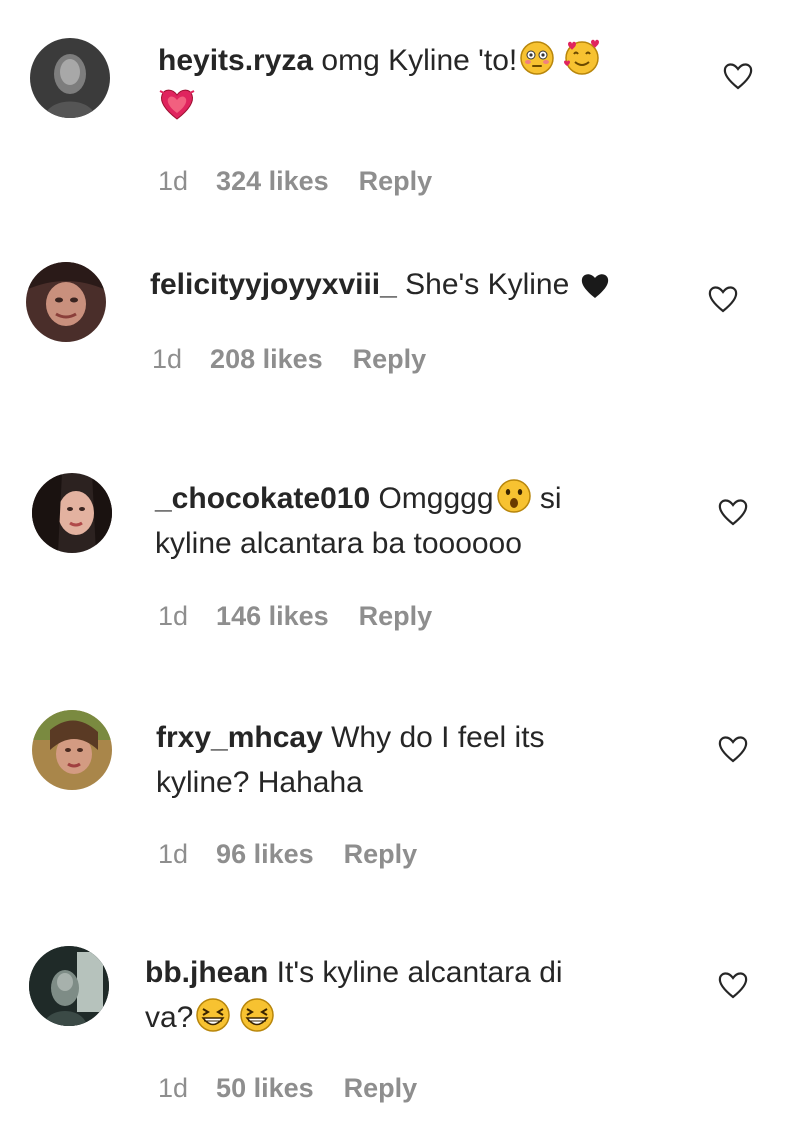 The image size is (800, 1127). I want to click on comment-body: Why do I feel its, so click(433, 737).